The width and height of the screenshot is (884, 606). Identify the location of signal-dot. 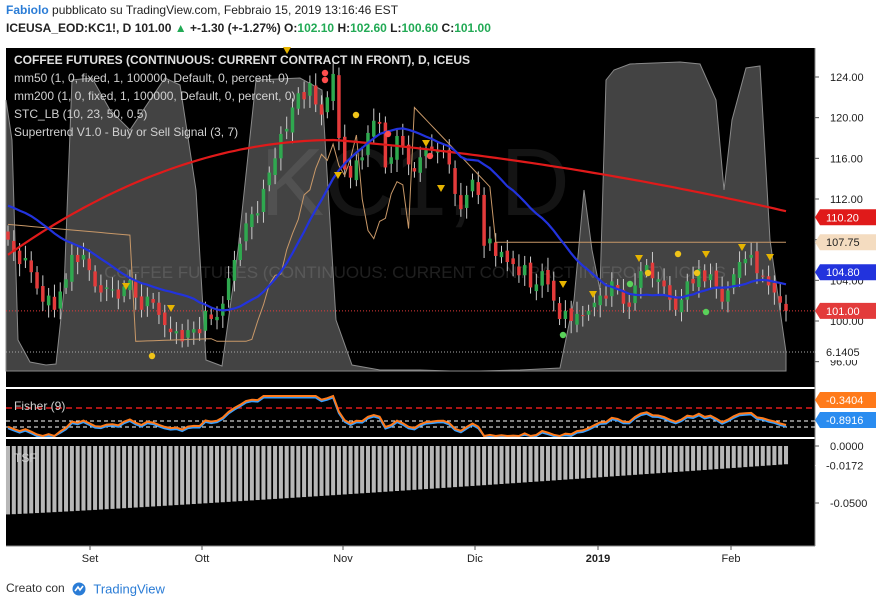
(325, 73).